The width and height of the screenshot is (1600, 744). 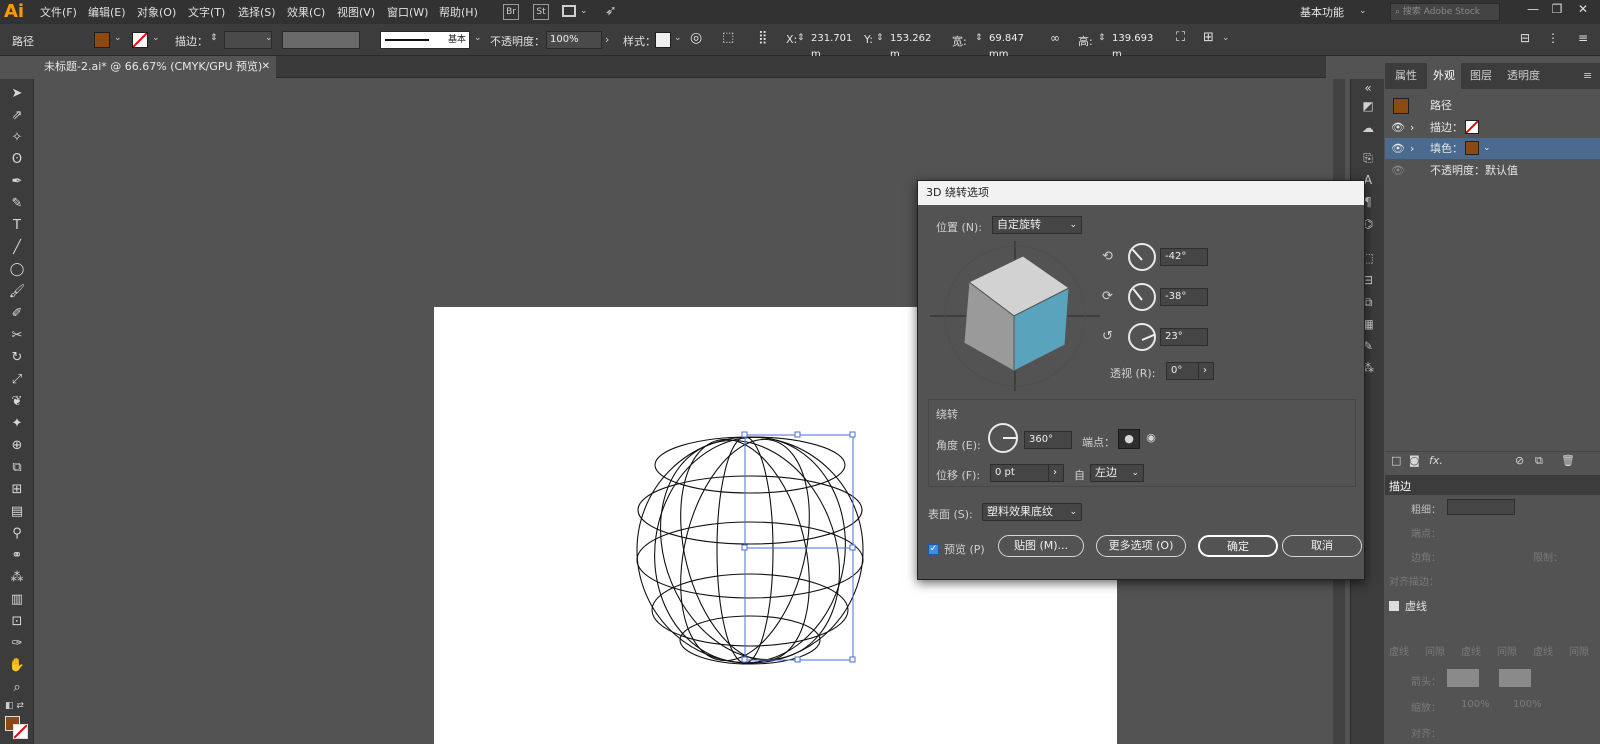 What do you see at coordinates (17, 160) in the screenshot?
I see `lasso-tool-icon: ʘ` at bounding box center [17, 160].